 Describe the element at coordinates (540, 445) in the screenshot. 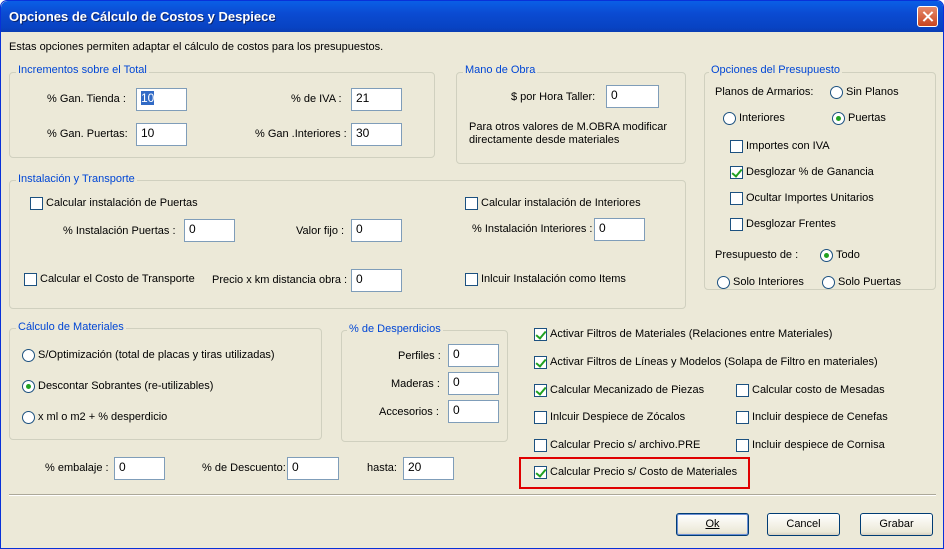

I see `archivo-pre-checkbox` at that location.